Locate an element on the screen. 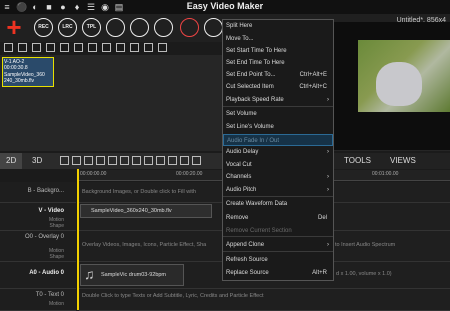  track-sub: Motion is located at coordinates (56, 304).